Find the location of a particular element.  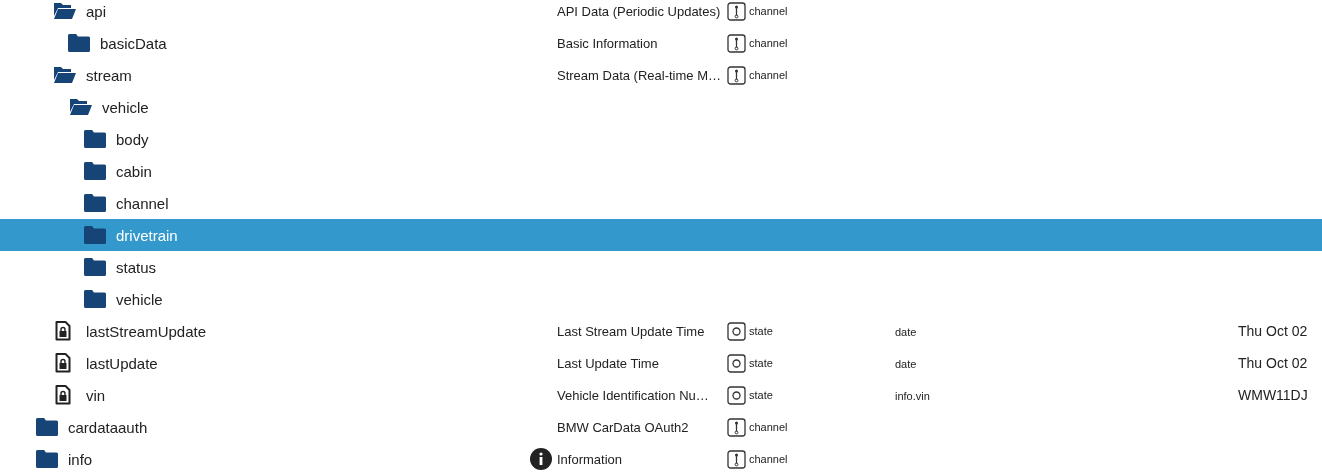

tree-row: cardataauth BMW CarData OAuth2 channel is located at coordinates (661, 427).